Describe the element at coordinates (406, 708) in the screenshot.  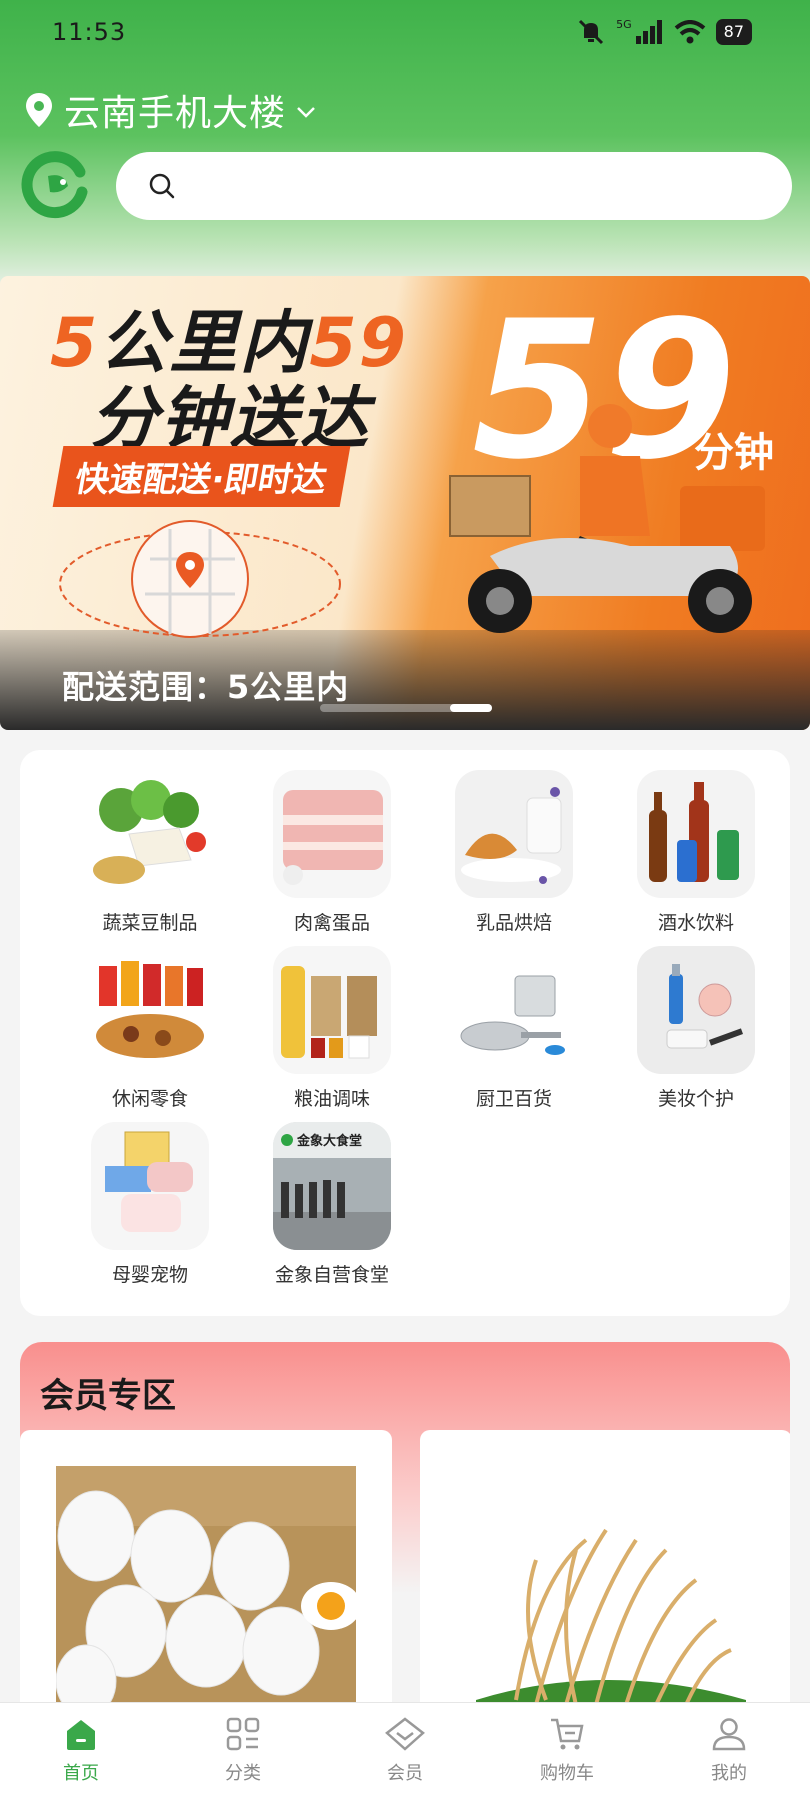
I see `banner-pagination` at that location.